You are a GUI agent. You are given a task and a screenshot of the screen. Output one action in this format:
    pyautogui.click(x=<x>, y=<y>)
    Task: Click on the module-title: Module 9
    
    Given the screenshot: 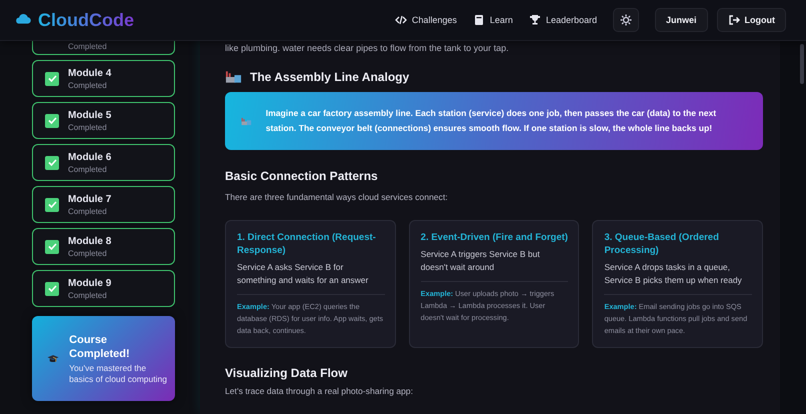 What is the action you would take?
    pyautogui.click(x=90, y=283)
    